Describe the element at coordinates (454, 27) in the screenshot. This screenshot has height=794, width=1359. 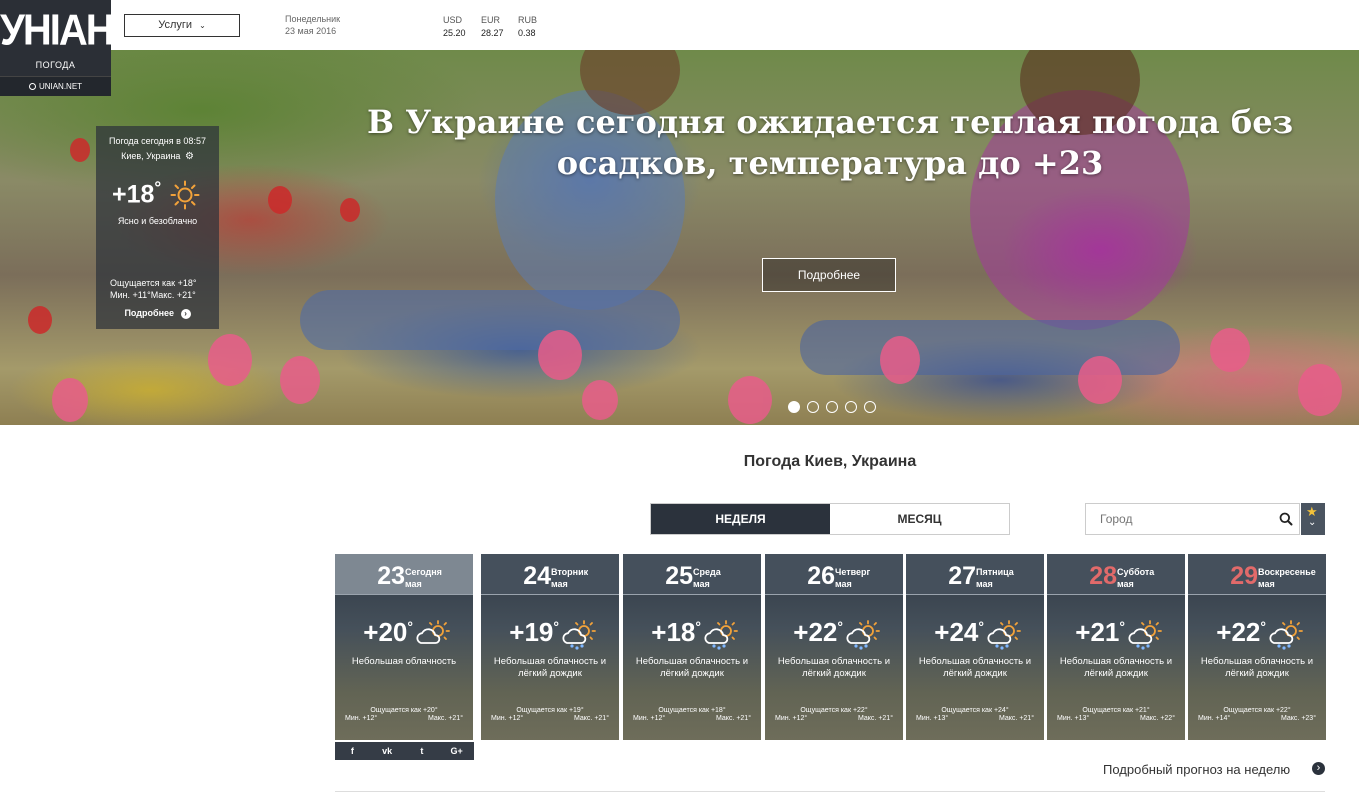
I see `currency-usd: USD 25.20` at that location.